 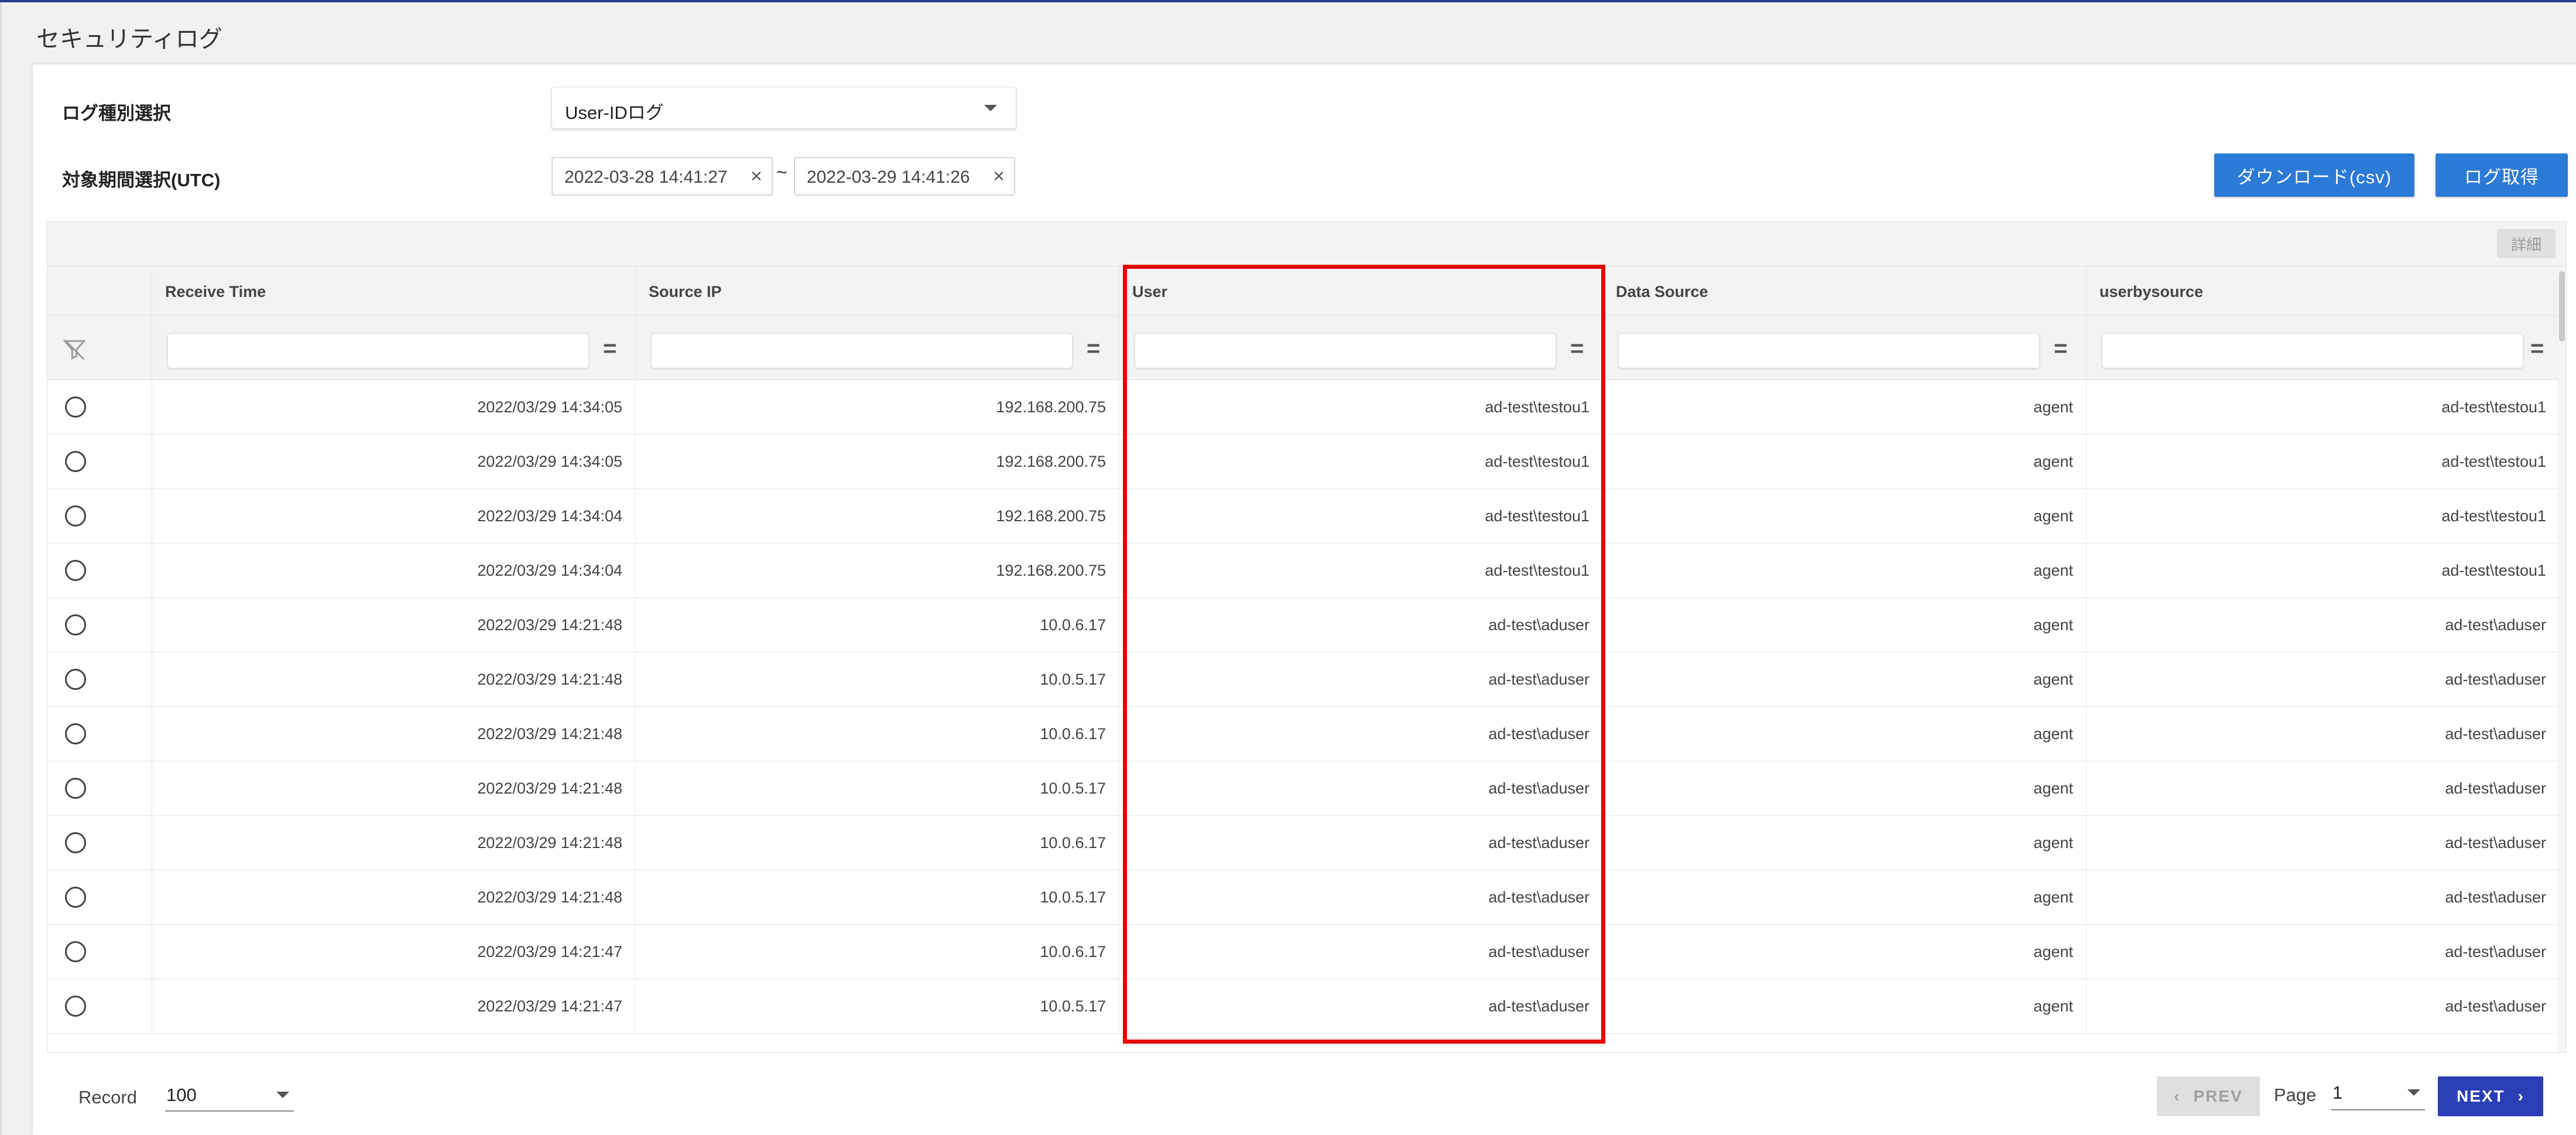 What do you see at coordinates (784, 108) in the screenshot?
I see `log-type-select: User-IDログ` at bounding box center [784, 108].